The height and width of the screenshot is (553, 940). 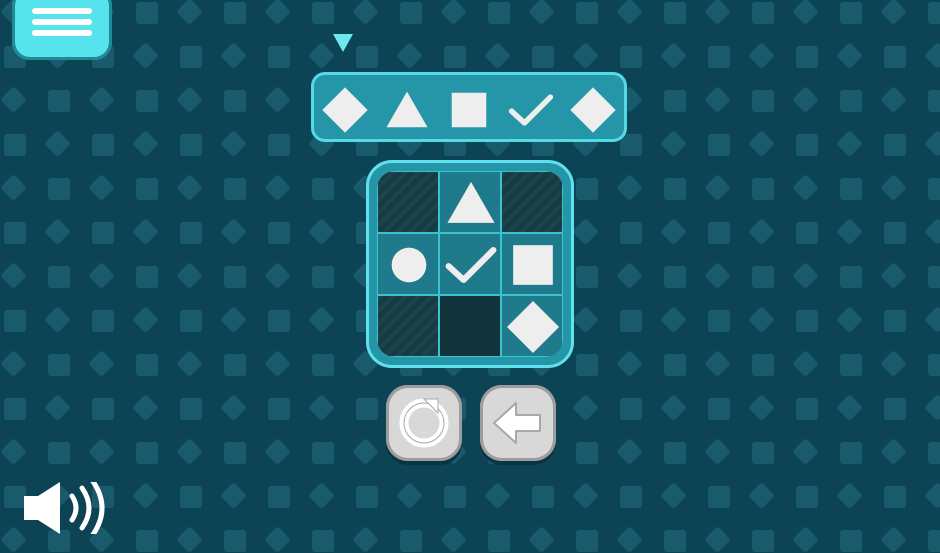 I want to click on triangle-icon, so click(x=471, y=202).